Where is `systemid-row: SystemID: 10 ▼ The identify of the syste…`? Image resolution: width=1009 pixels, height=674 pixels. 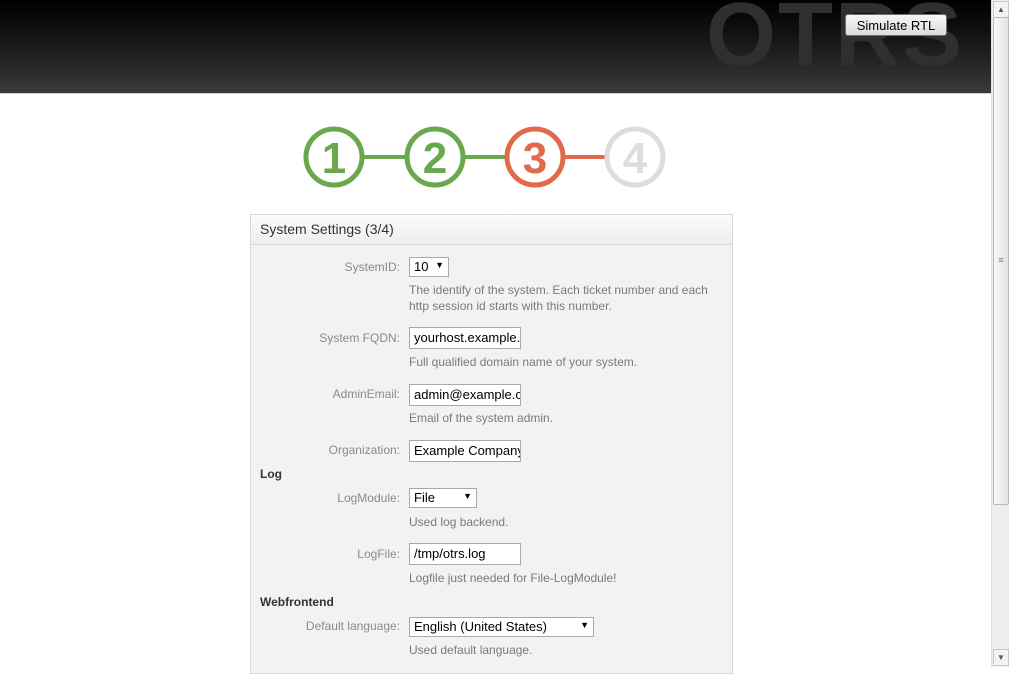
systemid-row: SystemID: 10 ▼ The identify of the syste… is located at coordinates (492, 285).